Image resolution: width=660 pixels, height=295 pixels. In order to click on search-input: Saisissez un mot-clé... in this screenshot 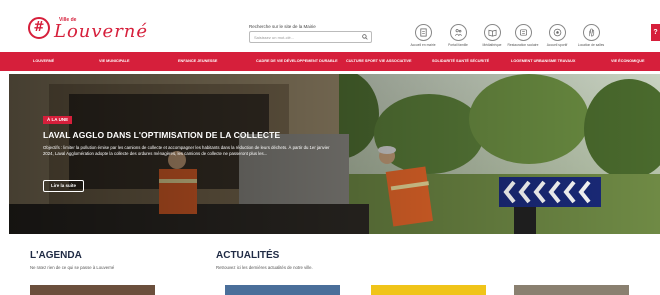, I will do `click(310, 37)`.